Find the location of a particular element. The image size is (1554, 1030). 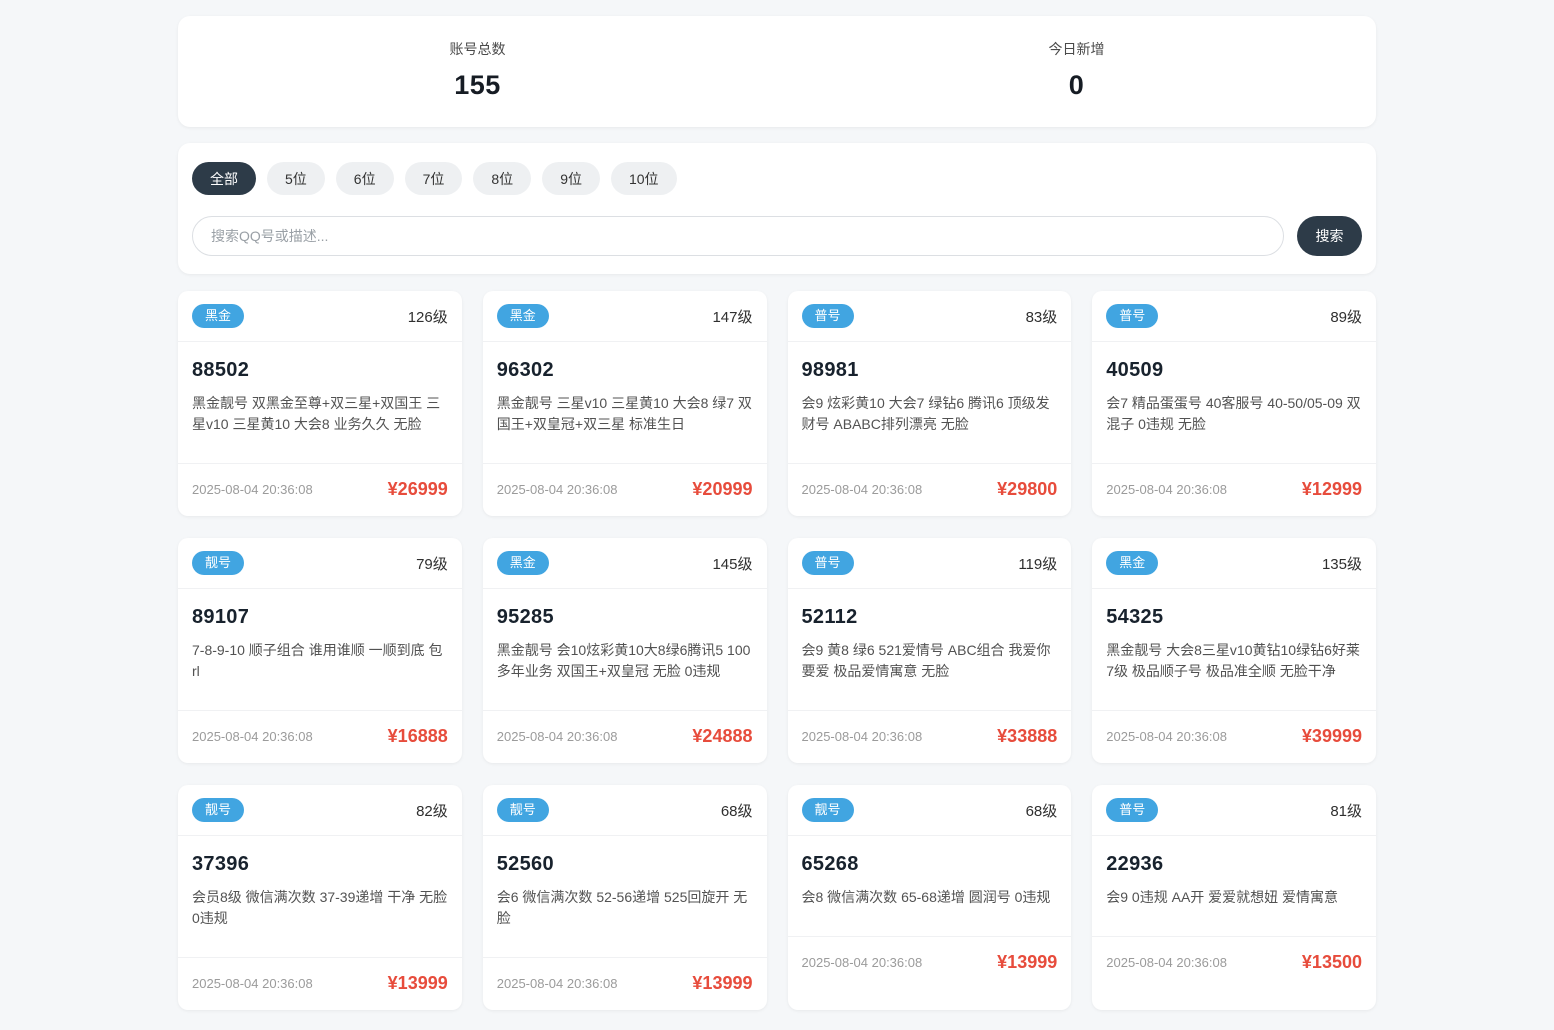

digit-filter-tab: 10位 is located at coordinates (643, 178).